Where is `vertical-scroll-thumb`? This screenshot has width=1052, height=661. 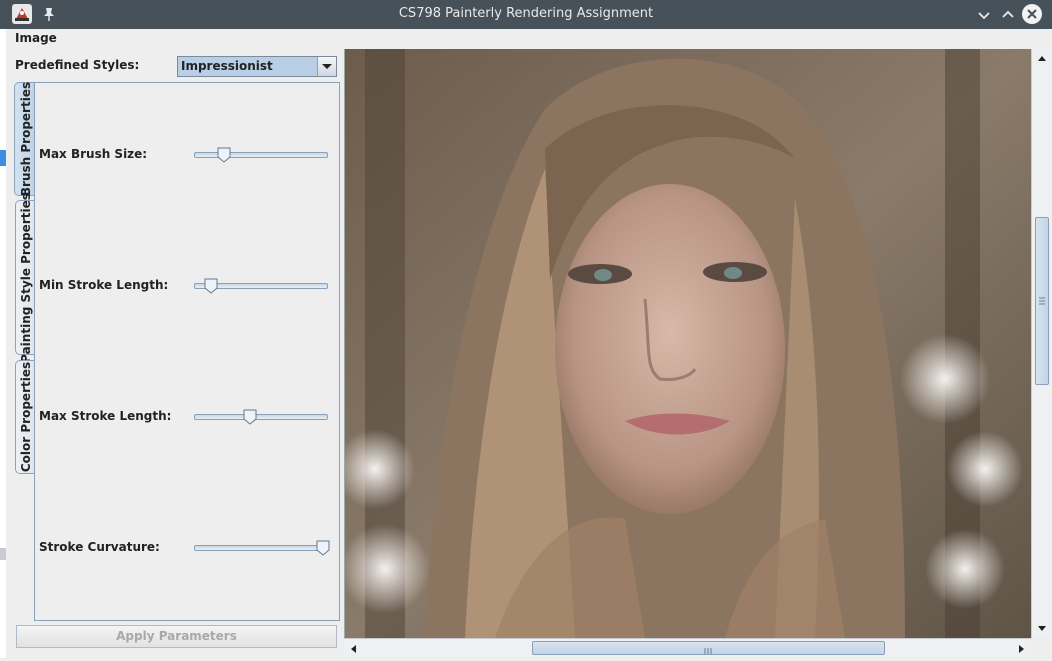
vertical-scroll-thumb is located at coordinates (1042, 301).